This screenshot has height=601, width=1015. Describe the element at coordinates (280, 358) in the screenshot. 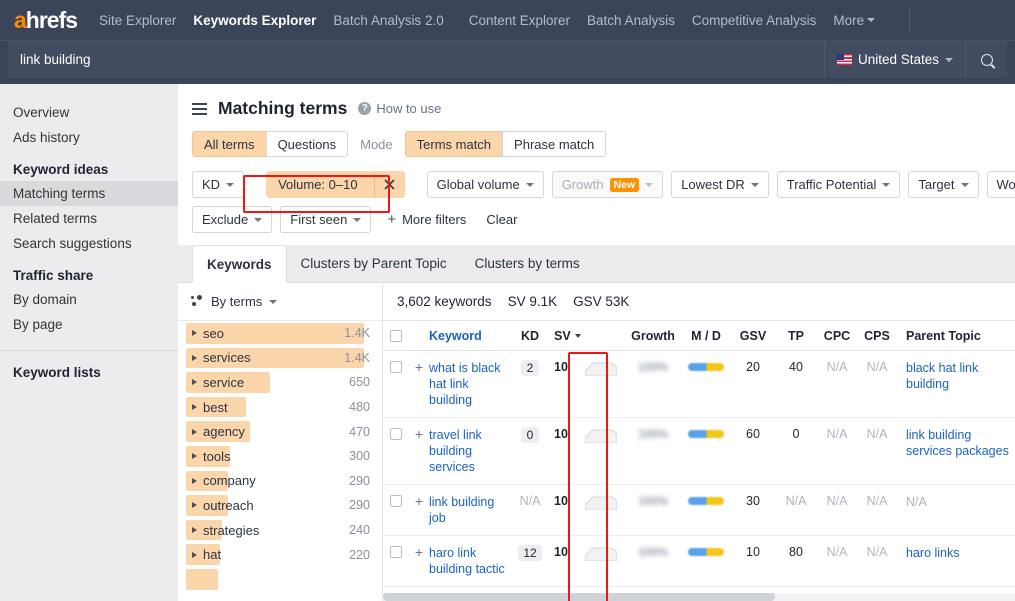

I see `term-item: services 1.4K` at that location.